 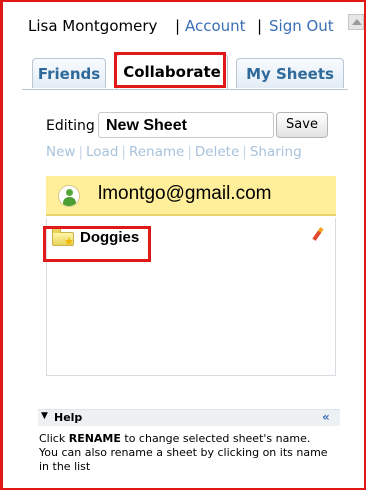 What do you see at coordinates (301, 26) in the screenshot?
I see `sign-out-link: Sign Out` at bounding box center [301, 26].